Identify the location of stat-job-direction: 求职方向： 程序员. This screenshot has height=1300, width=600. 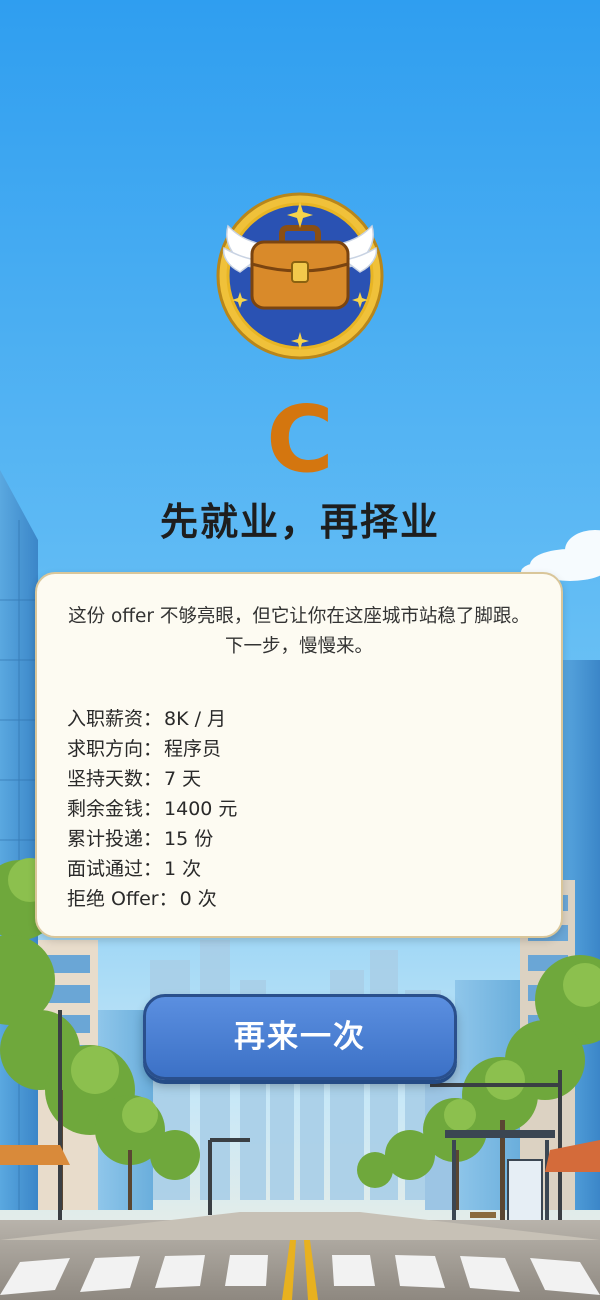
(152, 749).